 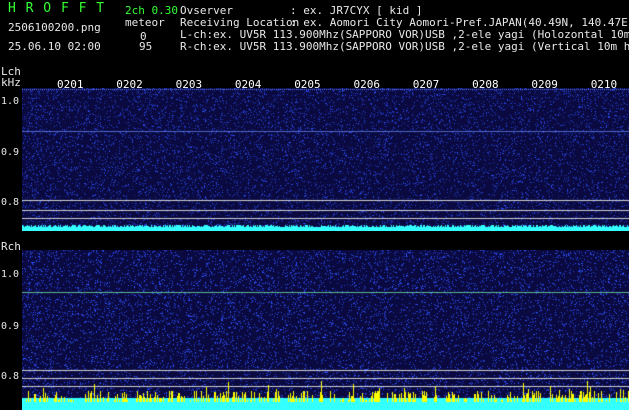 I want to click on rch-meteor-count: 95, so click(x=146, y=46).